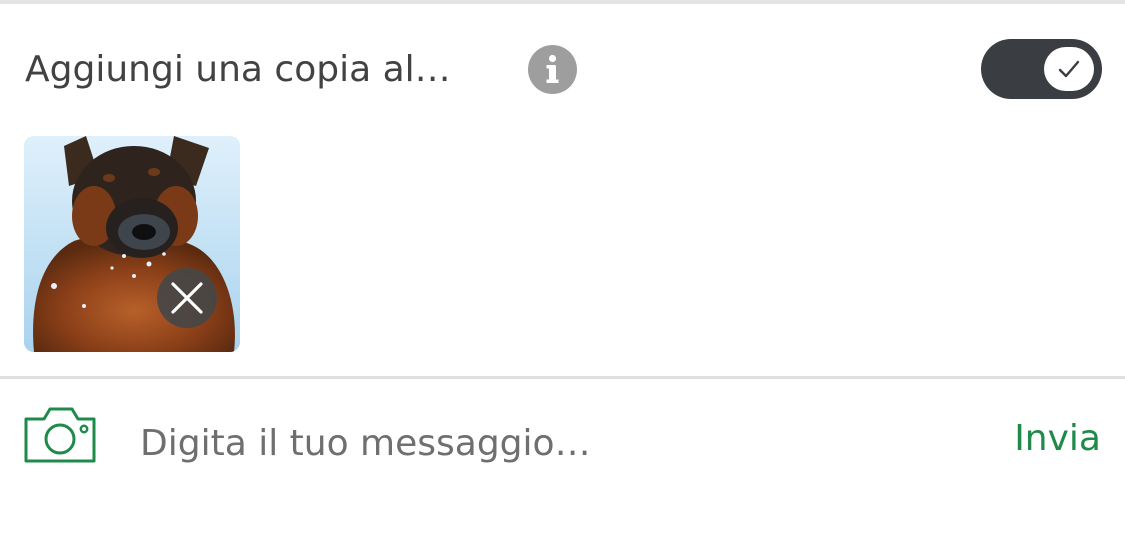 The image size is (1125, 540). I want to click on camera-button, so click(60, 434).